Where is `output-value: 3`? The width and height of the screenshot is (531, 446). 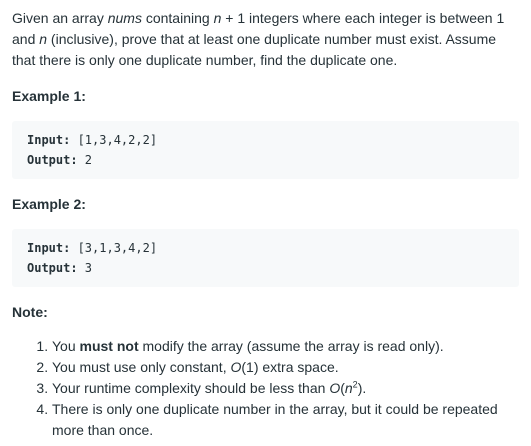 output-value: 3 is located at coordinates (85, 268).